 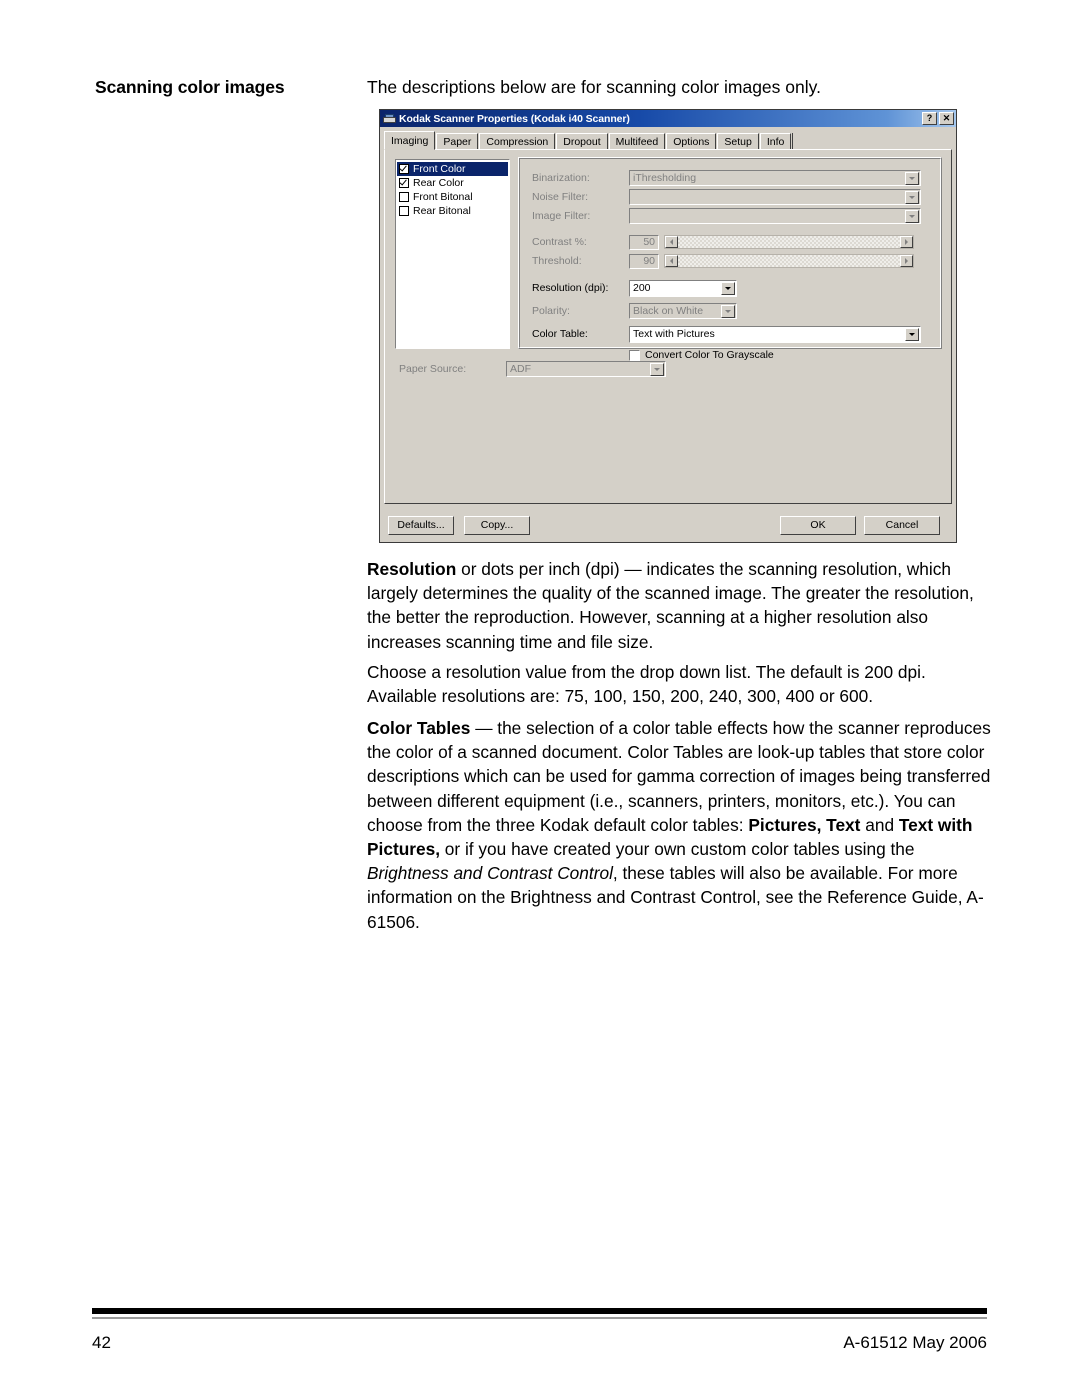 I want to click on field-contrast: Contrast %: 50, so click(x=732, y=242).